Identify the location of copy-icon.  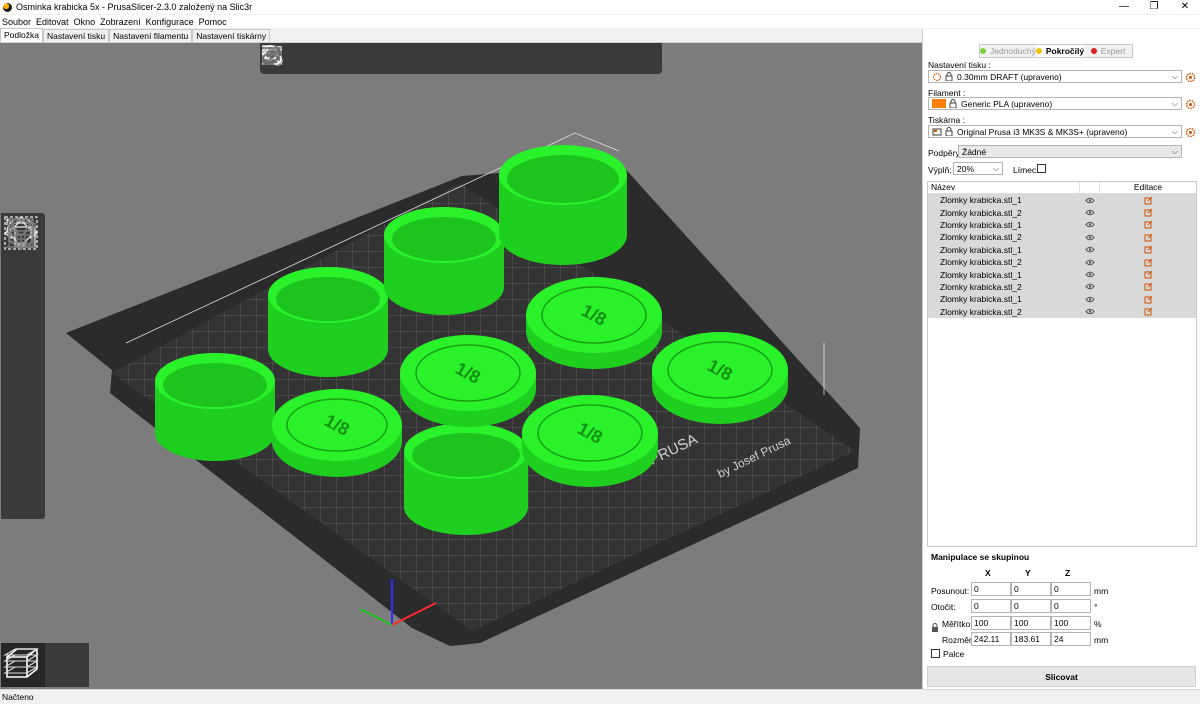
(333, 59).